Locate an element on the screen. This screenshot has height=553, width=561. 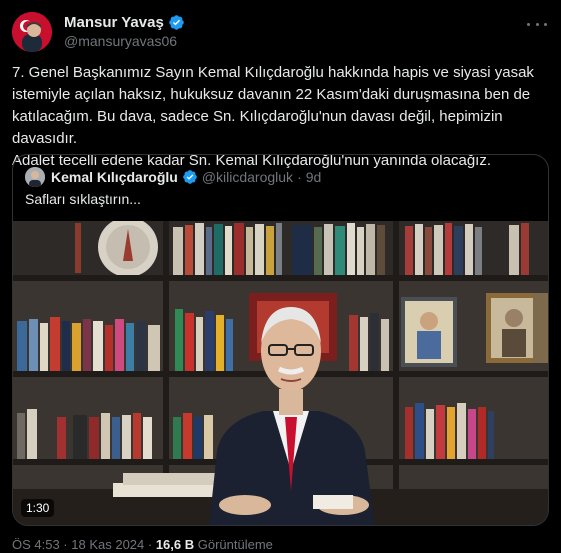
views-count: 16,6 B is located at coordinates (175, 544).